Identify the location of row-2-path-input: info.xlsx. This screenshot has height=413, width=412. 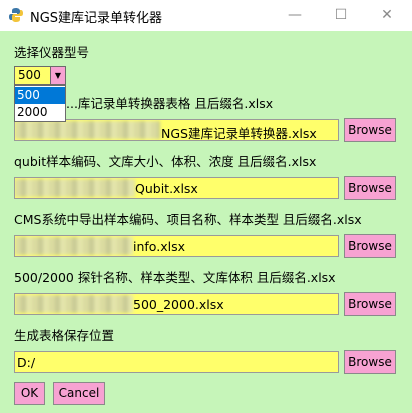
(176, 246).